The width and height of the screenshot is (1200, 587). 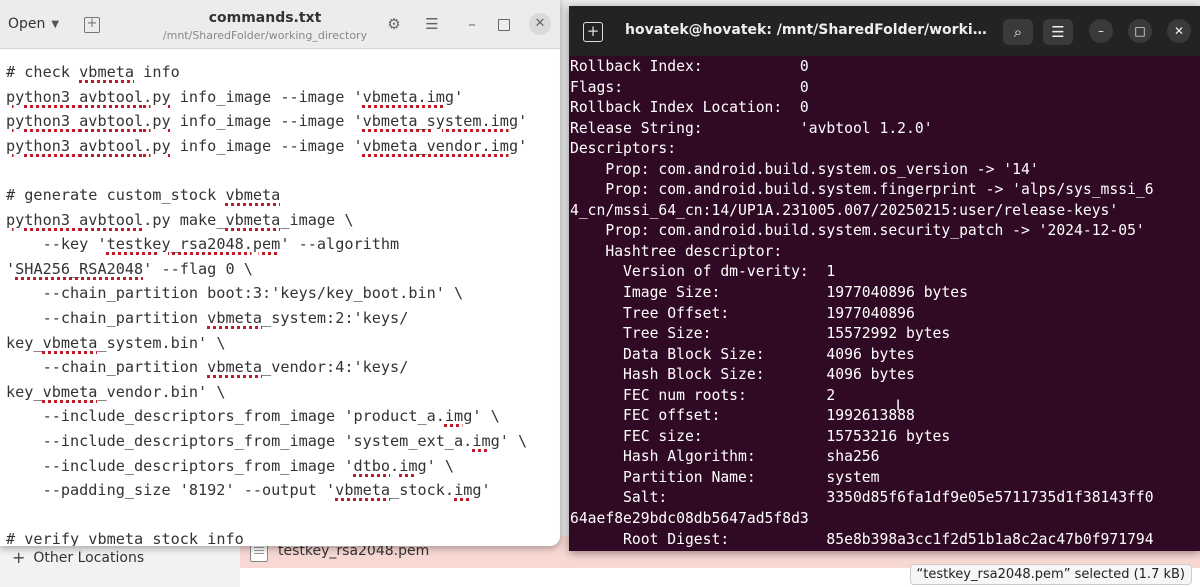 I want to click on maximize-icon, so click(x=504, y=25).